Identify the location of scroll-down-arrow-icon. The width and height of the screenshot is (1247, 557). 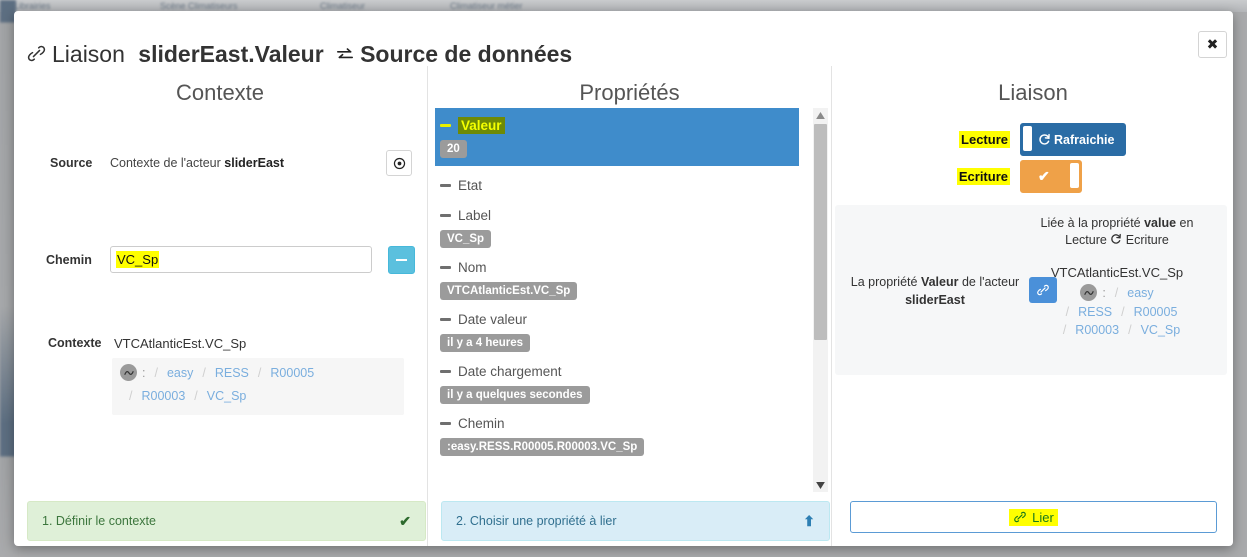
(820, 485).